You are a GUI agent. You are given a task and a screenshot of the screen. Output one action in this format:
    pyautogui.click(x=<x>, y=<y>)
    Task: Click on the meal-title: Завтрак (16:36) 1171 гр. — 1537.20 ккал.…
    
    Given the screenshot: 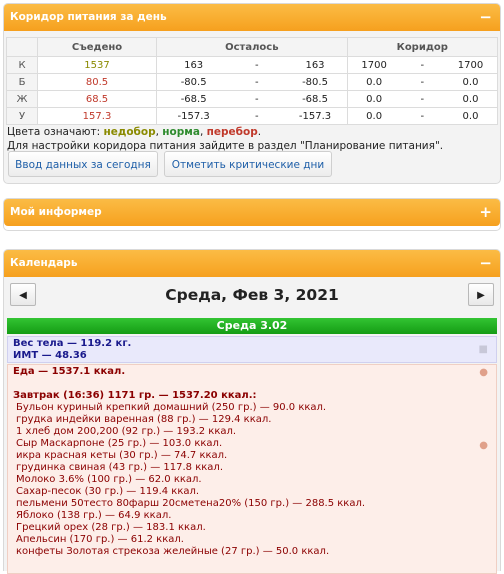 What is the action you would take?
    pyautogui.click(x=135, y=395)
    